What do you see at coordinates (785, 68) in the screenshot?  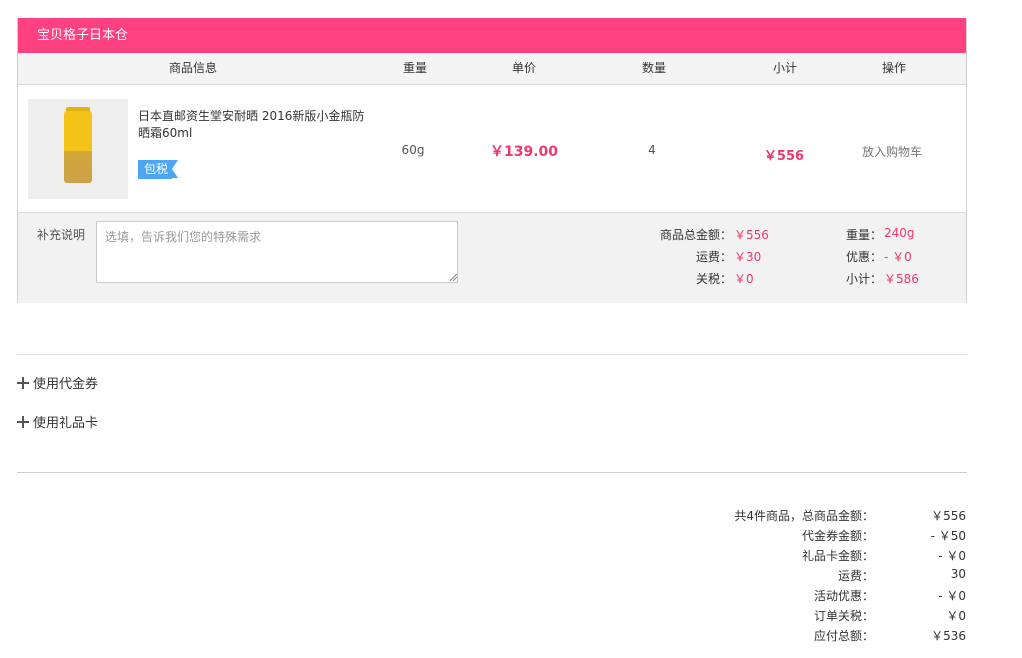 I see `column-header-subtotal: 小计` at bounding box center [785, 68].